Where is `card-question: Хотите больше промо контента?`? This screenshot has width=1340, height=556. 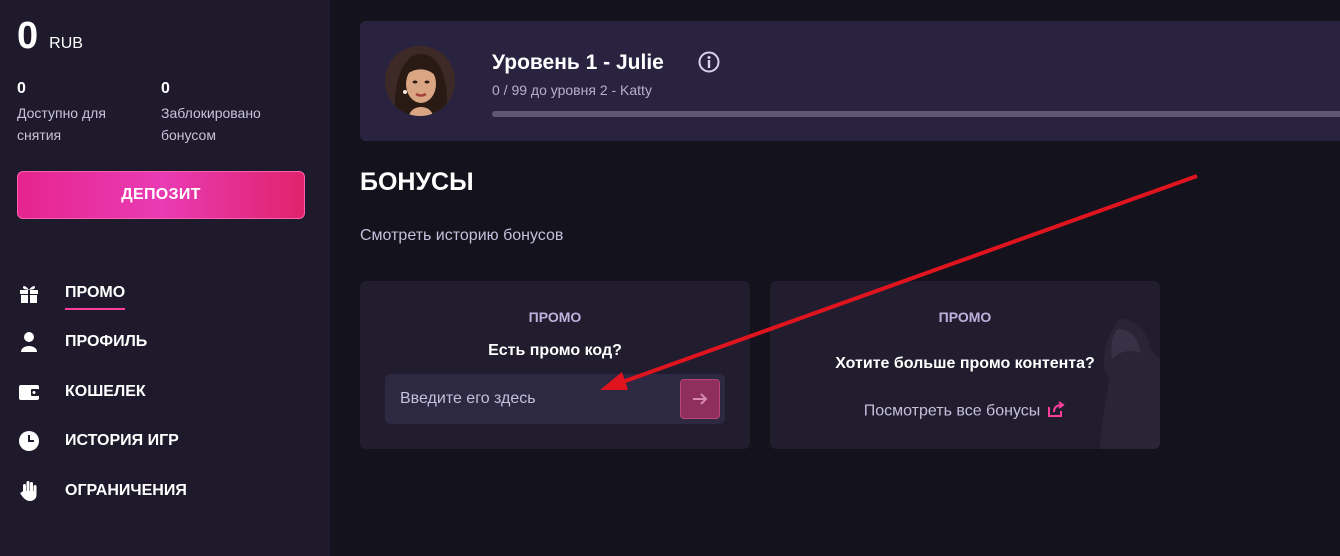
card-question: Хотите больше промо контента? is located at coordinates (965, 363).